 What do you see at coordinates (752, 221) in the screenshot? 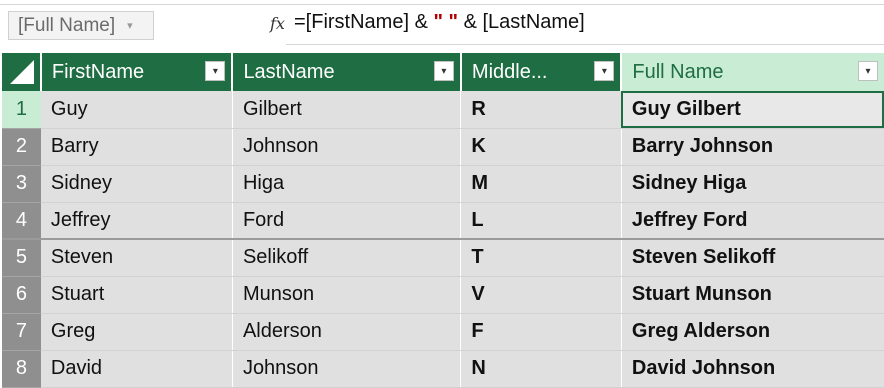
I see `cell-fullname: Jeffrey Ford` at bounding box center [752, 221].